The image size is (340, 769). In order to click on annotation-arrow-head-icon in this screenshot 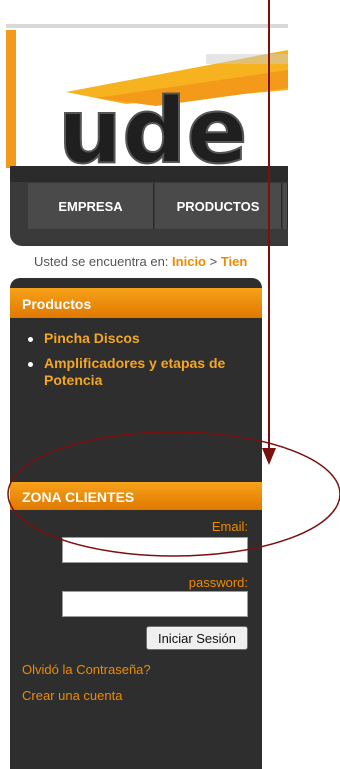, I will do `click(269, 456)`.